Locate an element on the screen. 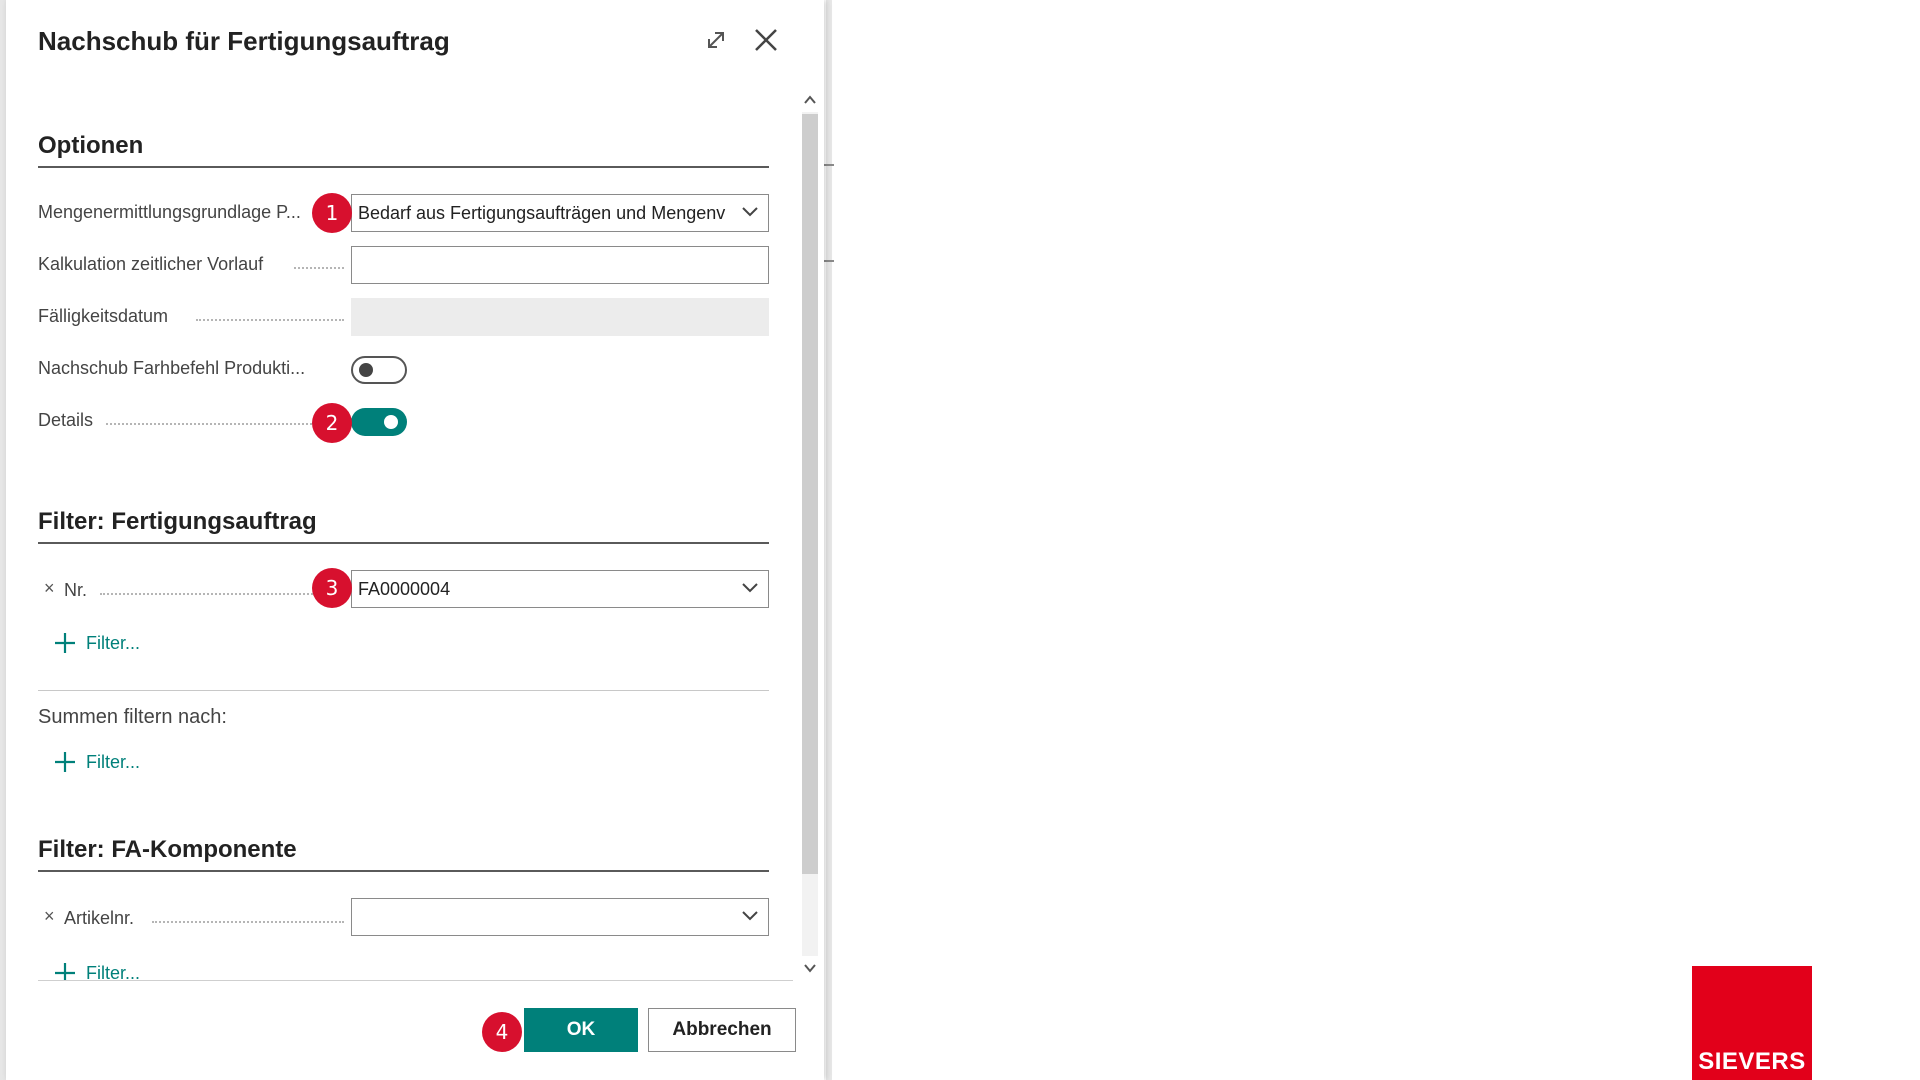  field-label-nr: Nr. is located at coordinates (76, 590).